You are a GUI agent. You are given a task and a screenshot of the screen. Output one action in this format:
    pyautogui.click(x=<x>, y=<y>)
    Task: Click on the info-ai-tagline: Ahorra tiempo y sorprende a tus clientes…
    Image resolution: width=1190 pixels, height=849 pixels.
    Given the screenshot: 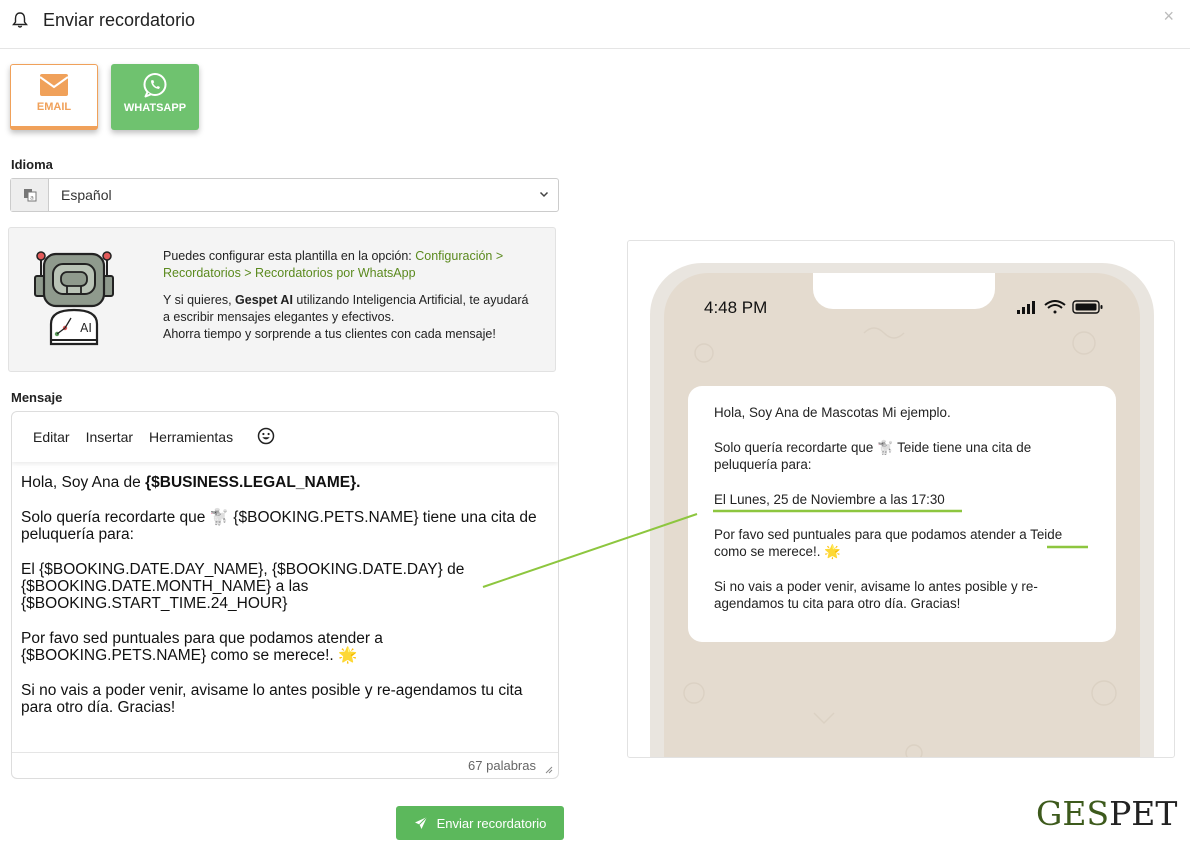 What is the action you would take?
    pyautogui.click(x=329, y=334)
    